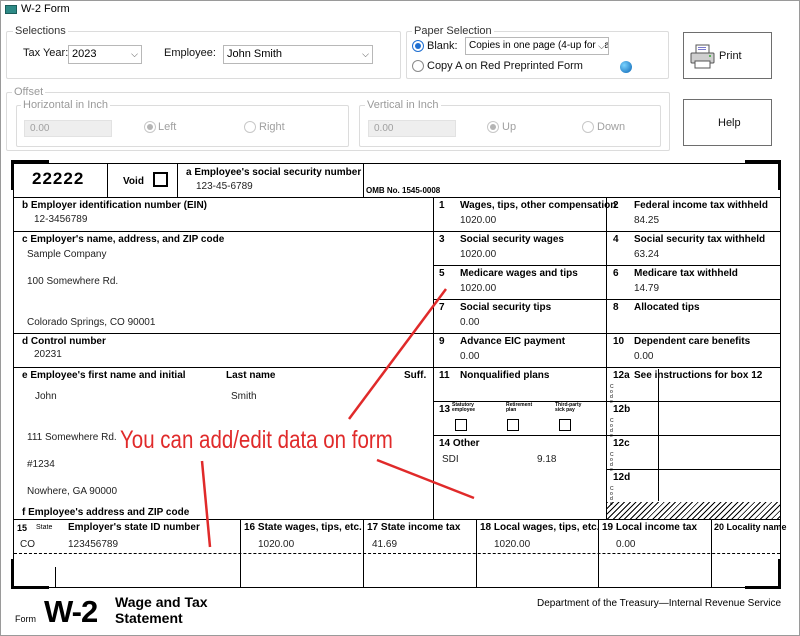  Describe the element at coordinates (425, 479) in the screenshot. I see `annotation-arrow-right` at that location.